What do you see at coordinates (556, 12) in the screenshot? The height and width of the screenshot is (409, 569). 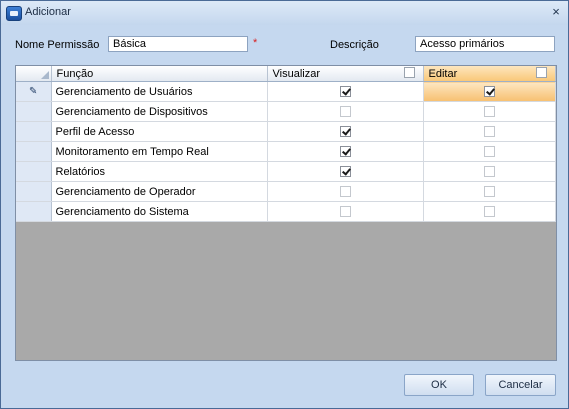 I see `close-icon: ×` at bounding box center [556, 12].